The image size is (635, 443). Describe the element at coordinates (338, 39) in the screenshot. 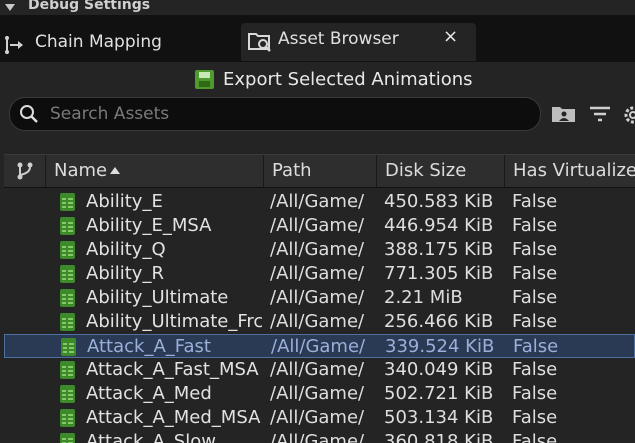

I see `tab-label: Asset Browser` at that location.